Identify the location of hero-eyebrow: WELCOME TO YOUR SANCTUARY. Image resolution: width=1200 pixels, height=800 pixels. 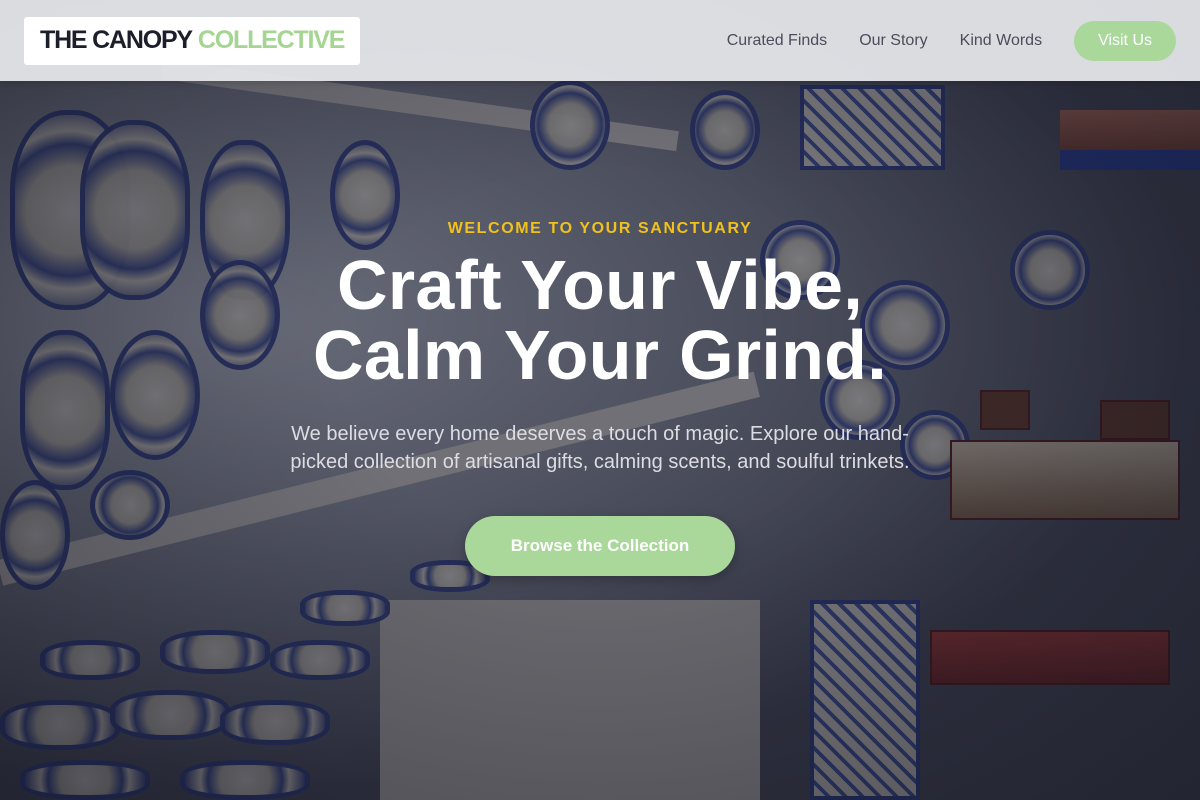
(600, 228).